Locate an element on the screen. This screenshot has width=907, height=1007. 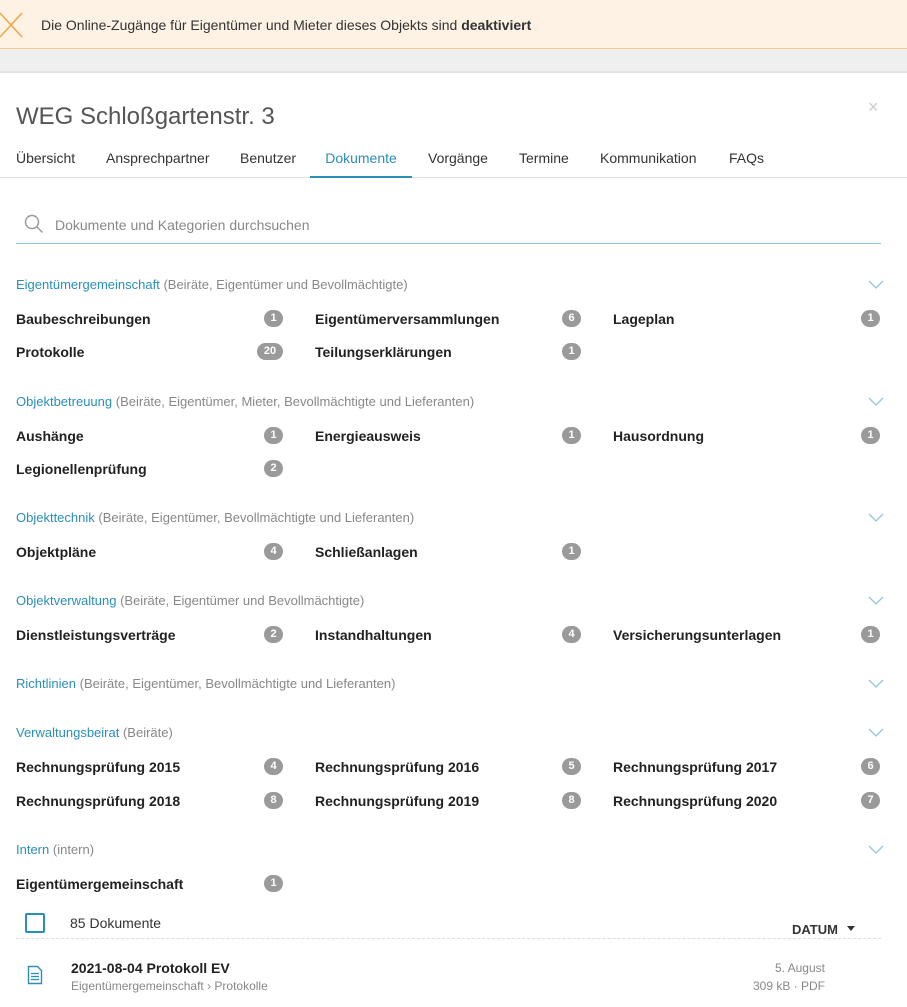
category-item-eigentuemerversammlungen: Eigentümerversammlungen is located at coordinates (407, 319).